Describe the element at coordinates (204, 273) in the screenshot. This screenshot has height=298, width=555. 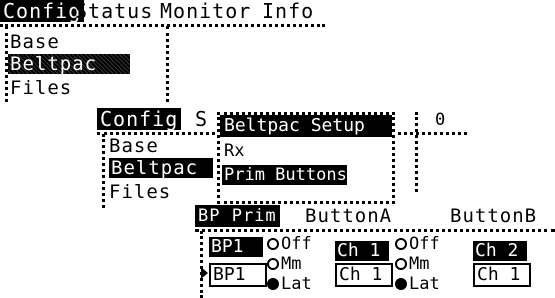
I see `selection-arrow-icon` at that location.